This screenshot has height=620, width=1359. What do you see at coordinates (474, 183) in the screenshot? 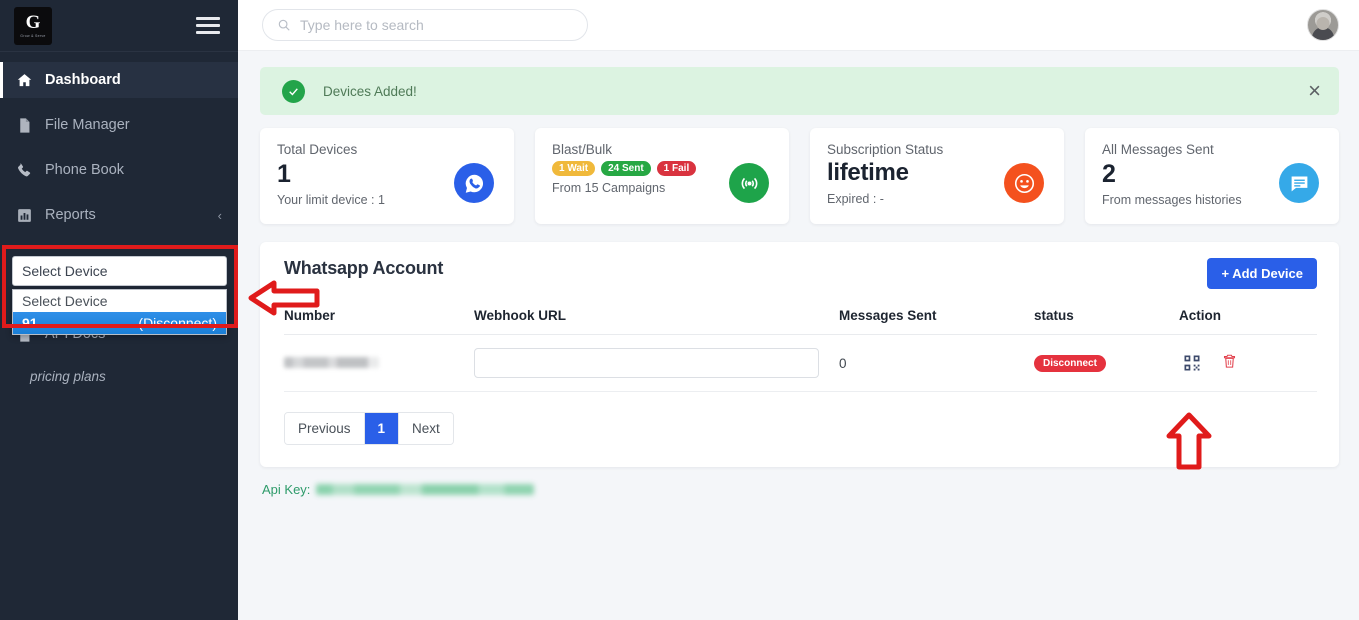
I see `whatsapp-icon` at bounding box center [474, 183].